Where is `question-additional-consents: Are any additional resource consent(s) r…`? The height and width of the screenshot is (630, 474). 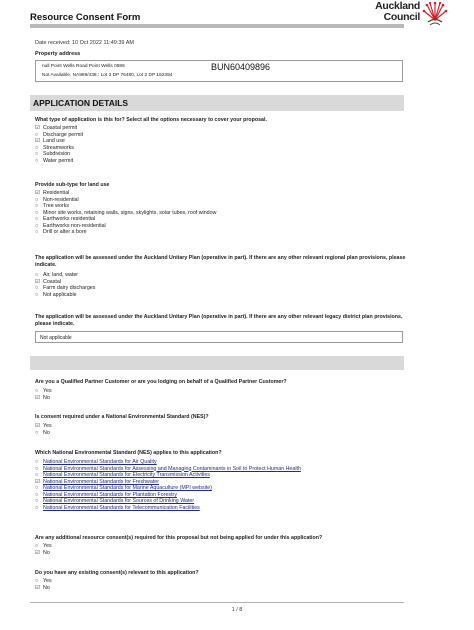
question-additional-consents: Are any additional resource consent(s) r… is located at coordinates (179, 538).